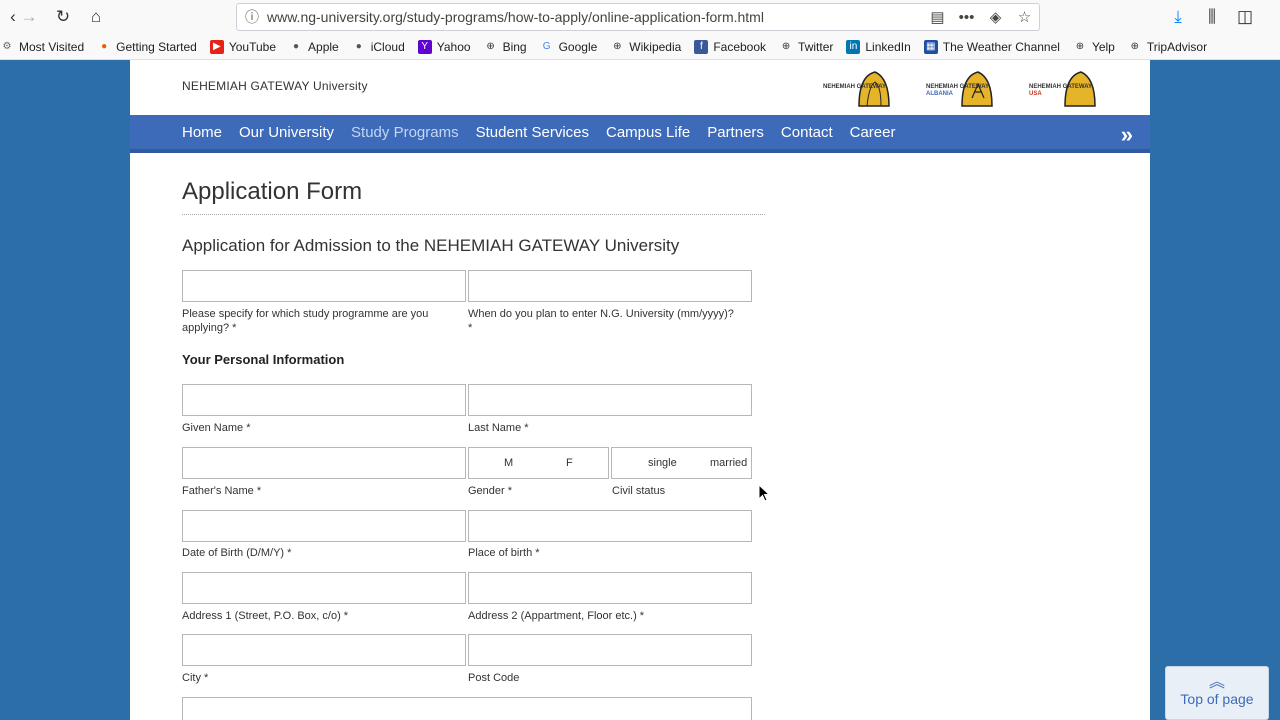 The width and height of the screenshot is (1280, 720). What do you see at coordinates (216, 428) in the screenshot?
I see `given-name-label: Given Name *` at bounding box center [216, 428].